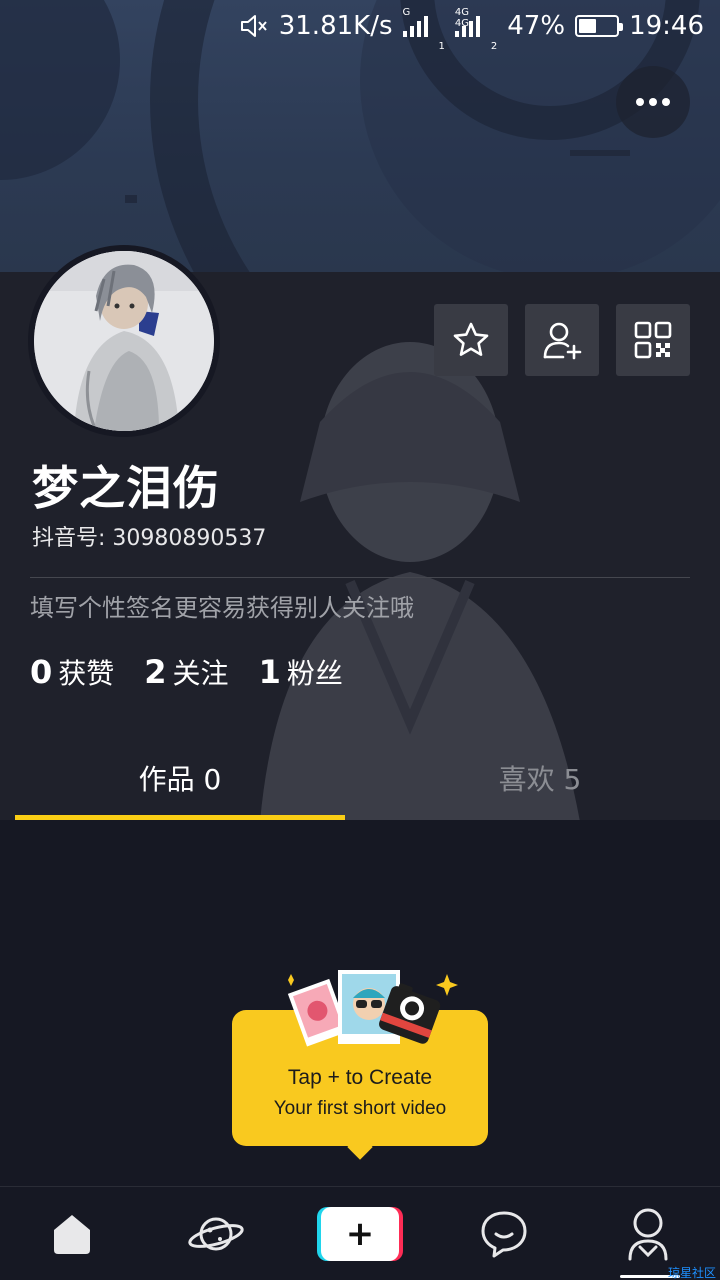 The image size is (720, 1280). I want to click on divider, so click(360, 577).